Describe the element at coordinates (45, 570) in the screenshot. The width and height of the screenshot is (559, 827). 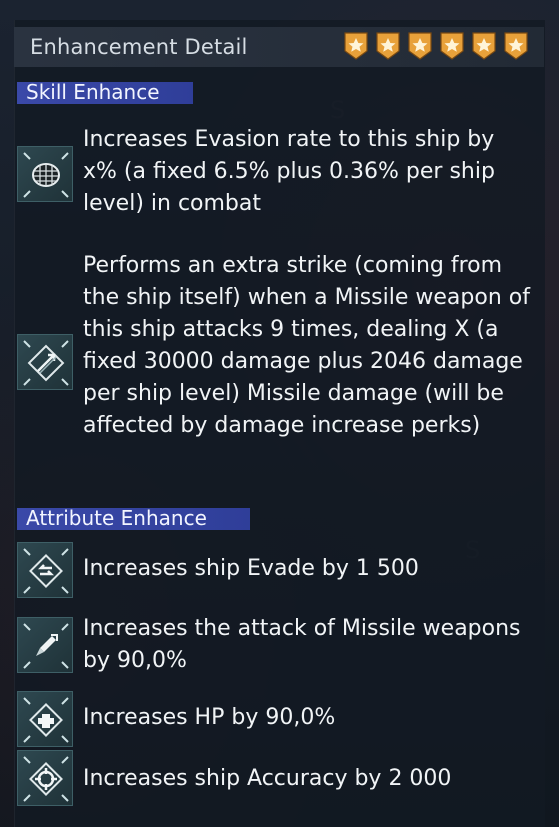
I see `evade-arrows-icon` at that location.